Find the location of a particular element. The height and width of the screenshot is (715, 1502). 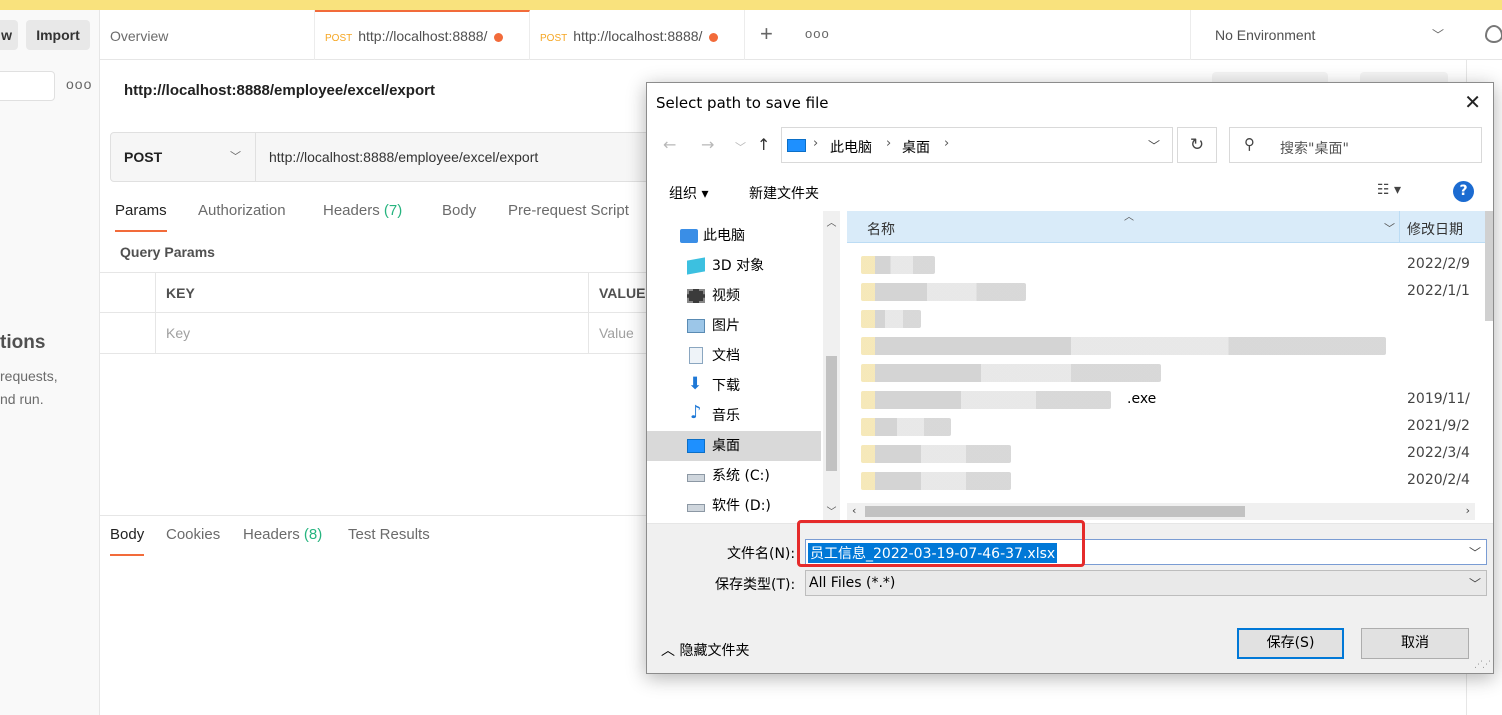

scroll-right-icon: › is located at coordinates (1468, 510).